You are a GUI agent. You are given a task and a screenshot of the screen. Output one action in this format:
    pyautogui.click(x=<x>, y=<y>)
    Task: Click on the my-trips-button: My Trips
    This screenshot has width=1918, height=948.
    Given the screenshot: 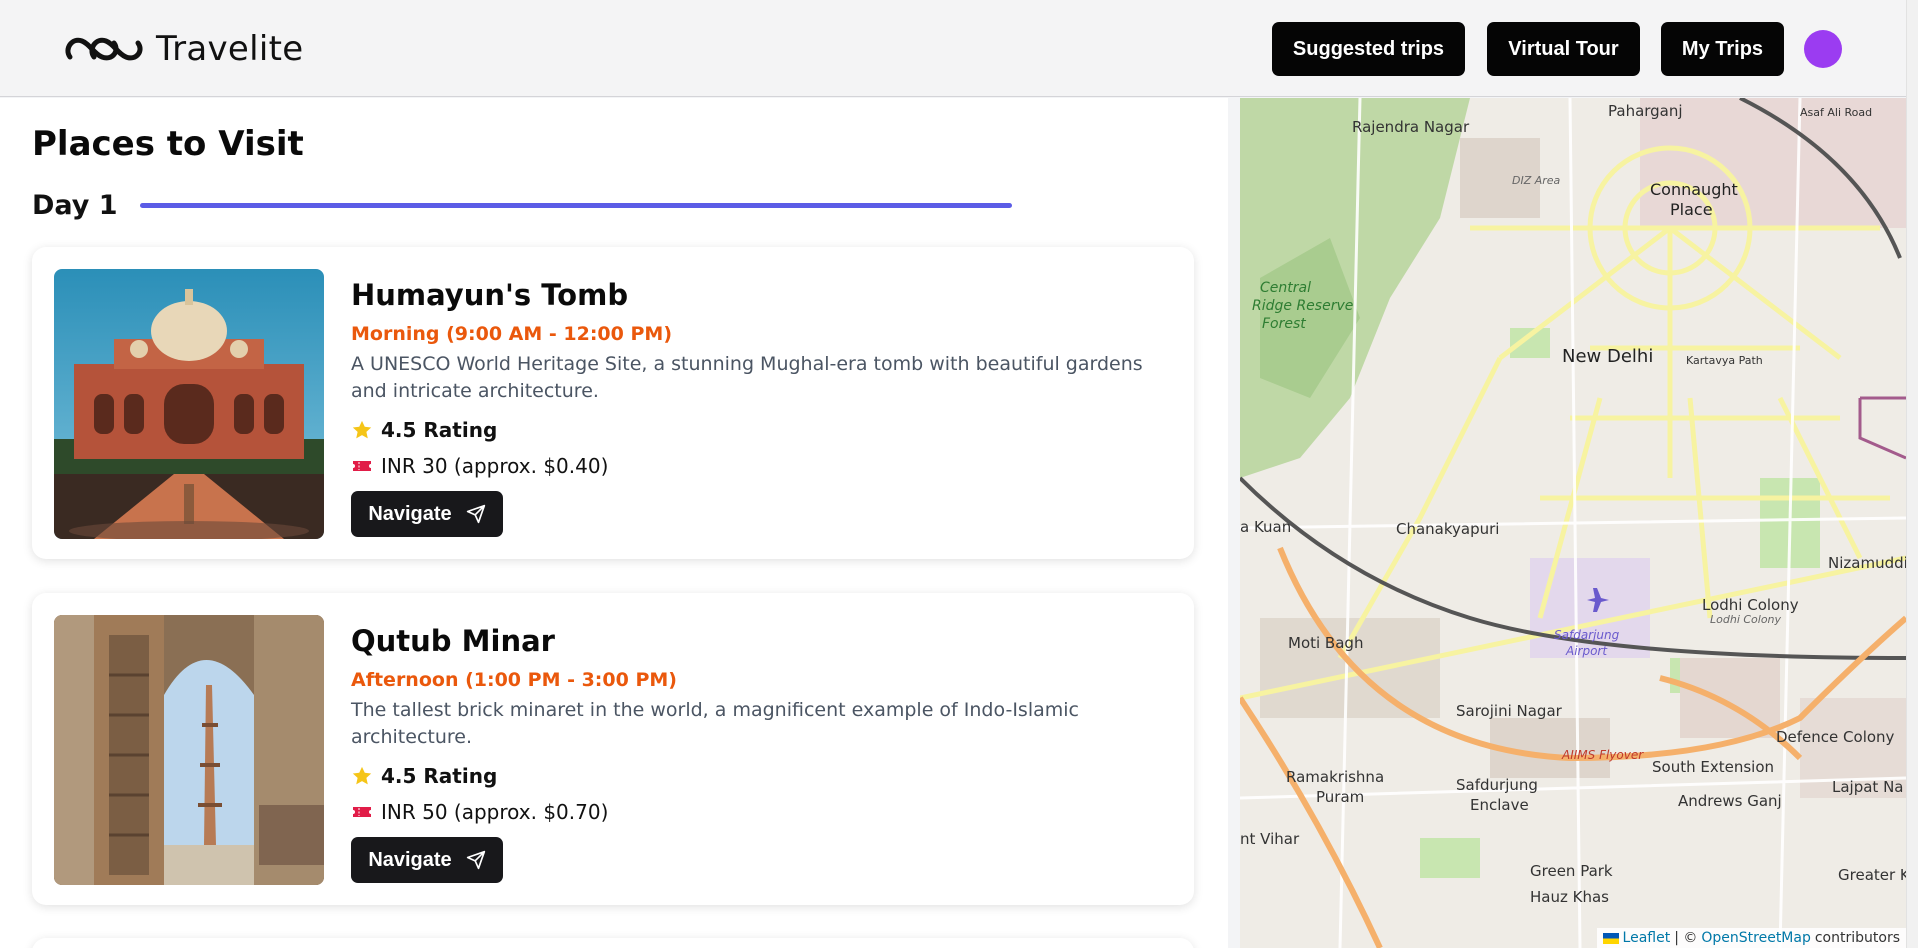 What is the action you would take?
    pyautogui.click(x=1722, y=49)
    